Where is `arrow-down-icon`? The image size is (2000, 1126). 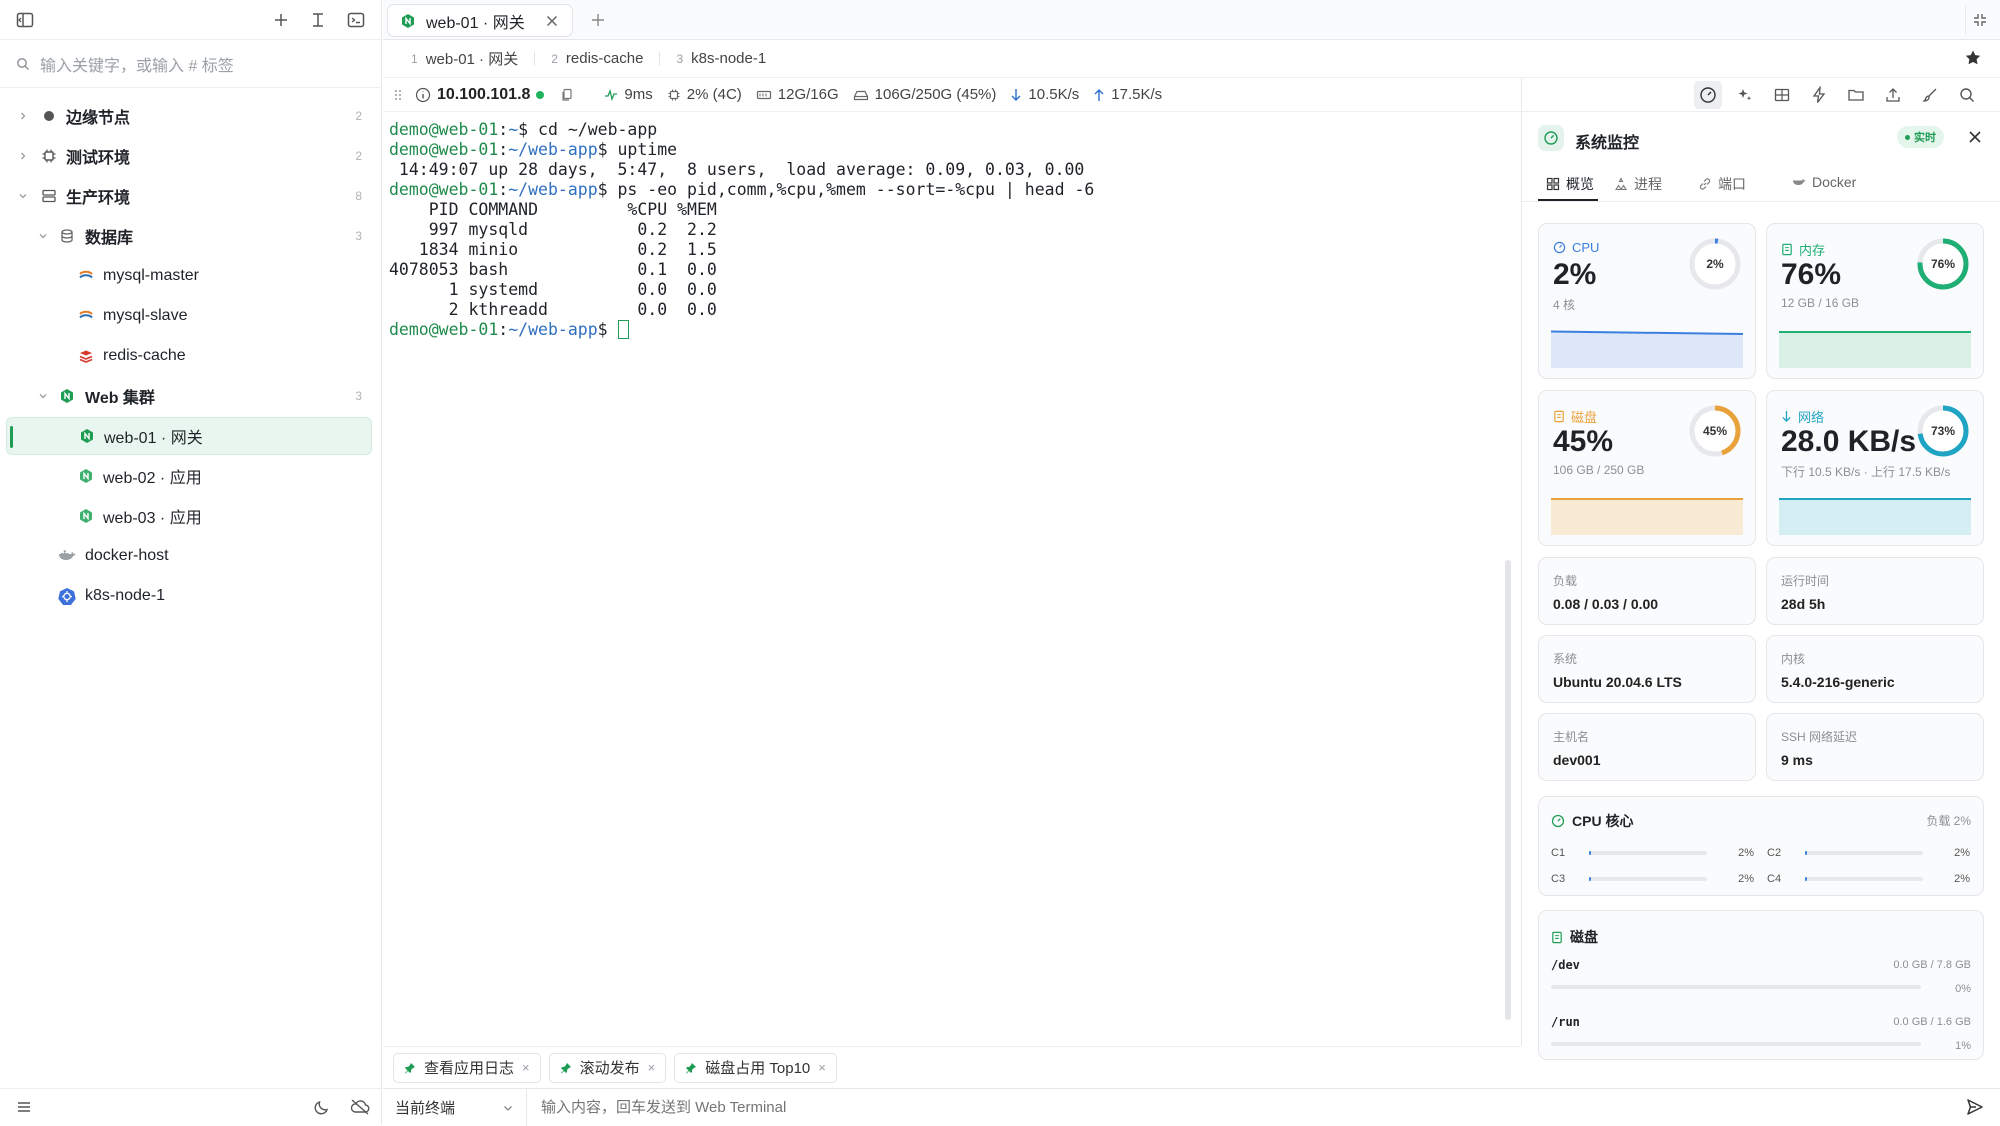 arrow-down-icon is located at coordinates (1786, 416).